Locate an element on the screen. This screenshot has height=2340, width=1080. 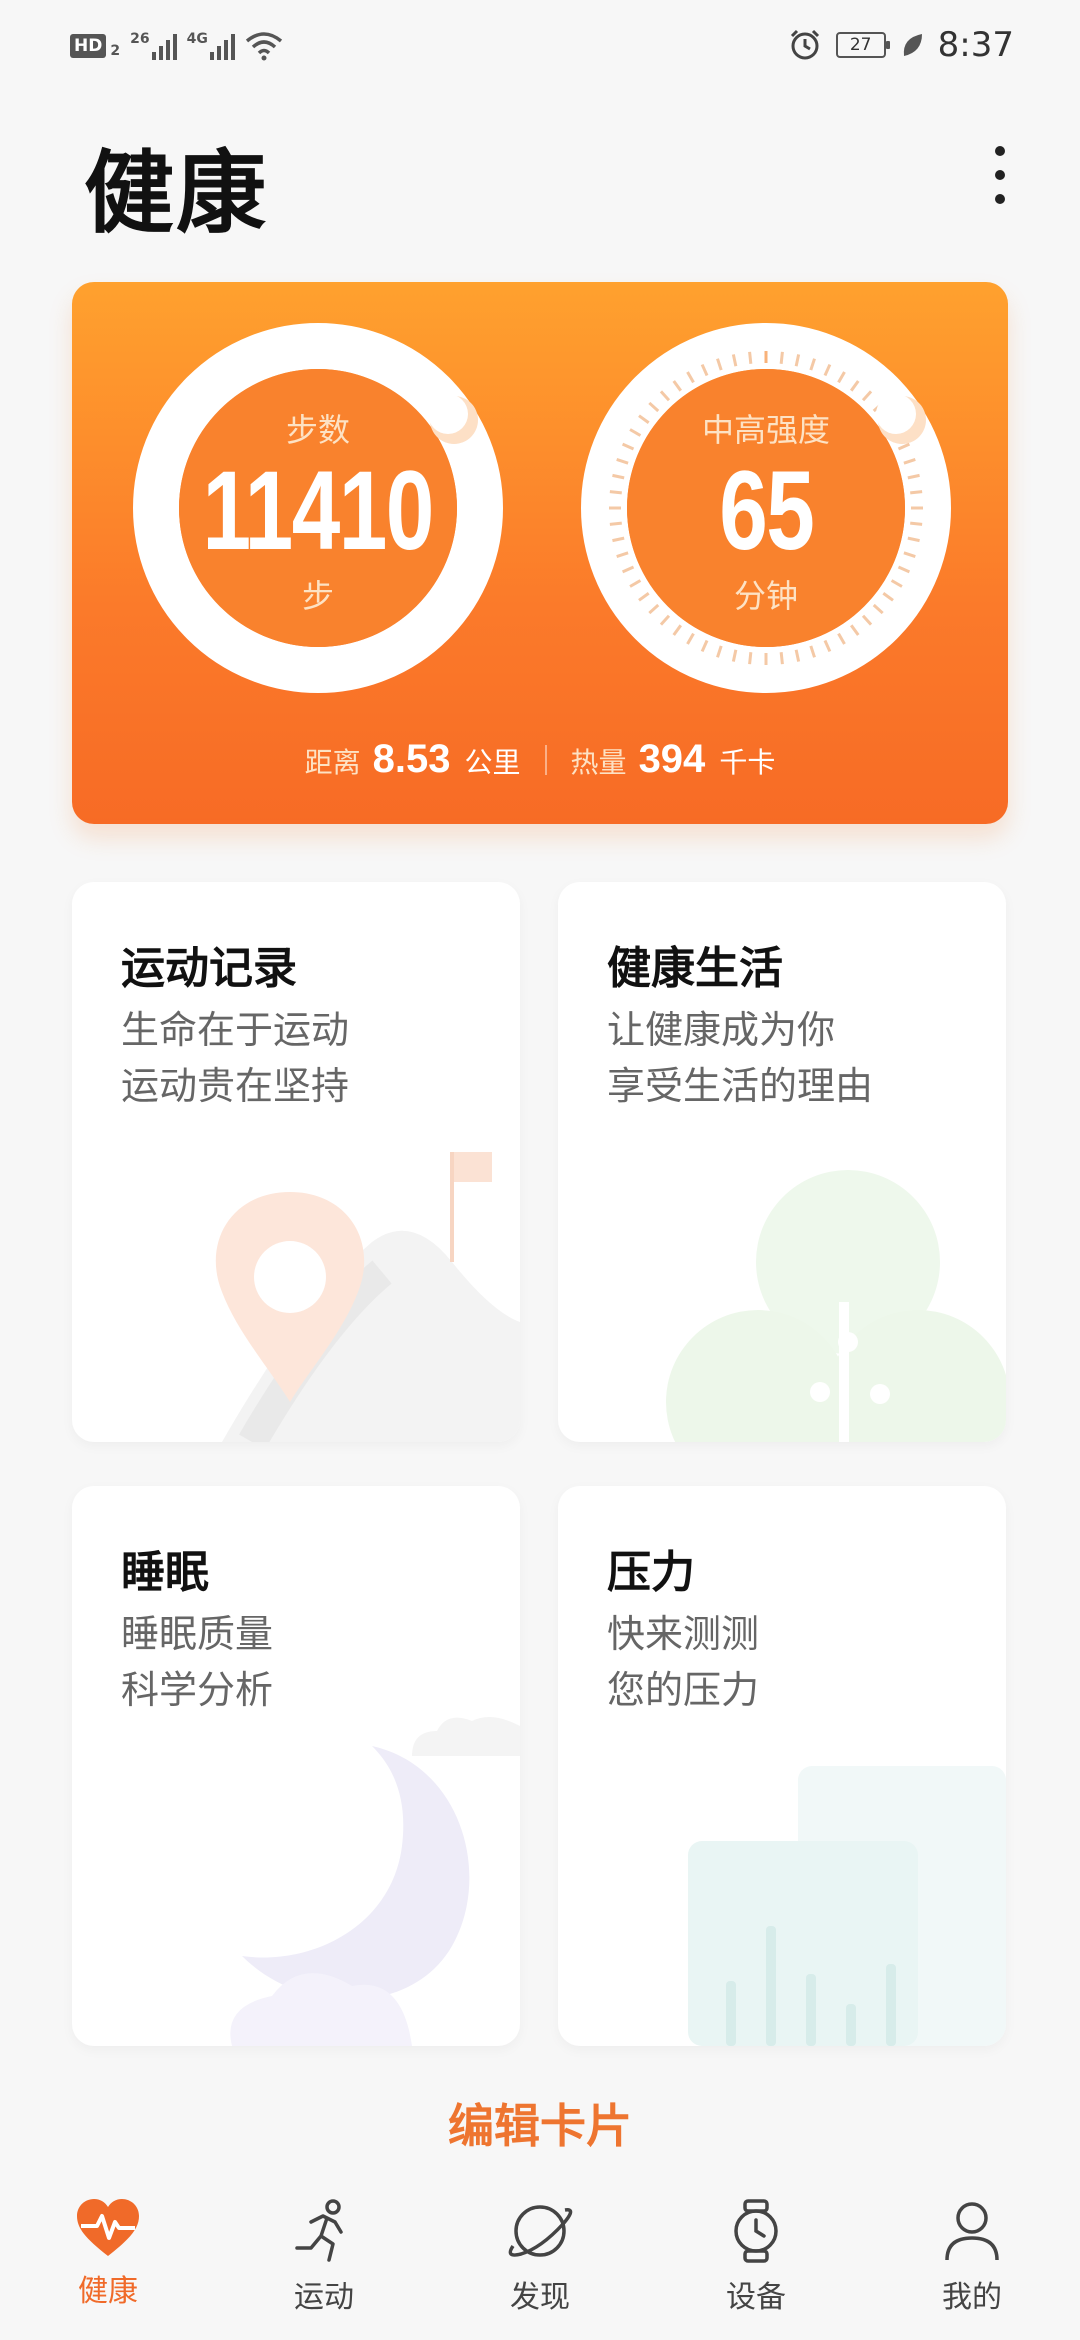
card-subtitle-line: 快来测测 is located at coordinates (683, 1634).